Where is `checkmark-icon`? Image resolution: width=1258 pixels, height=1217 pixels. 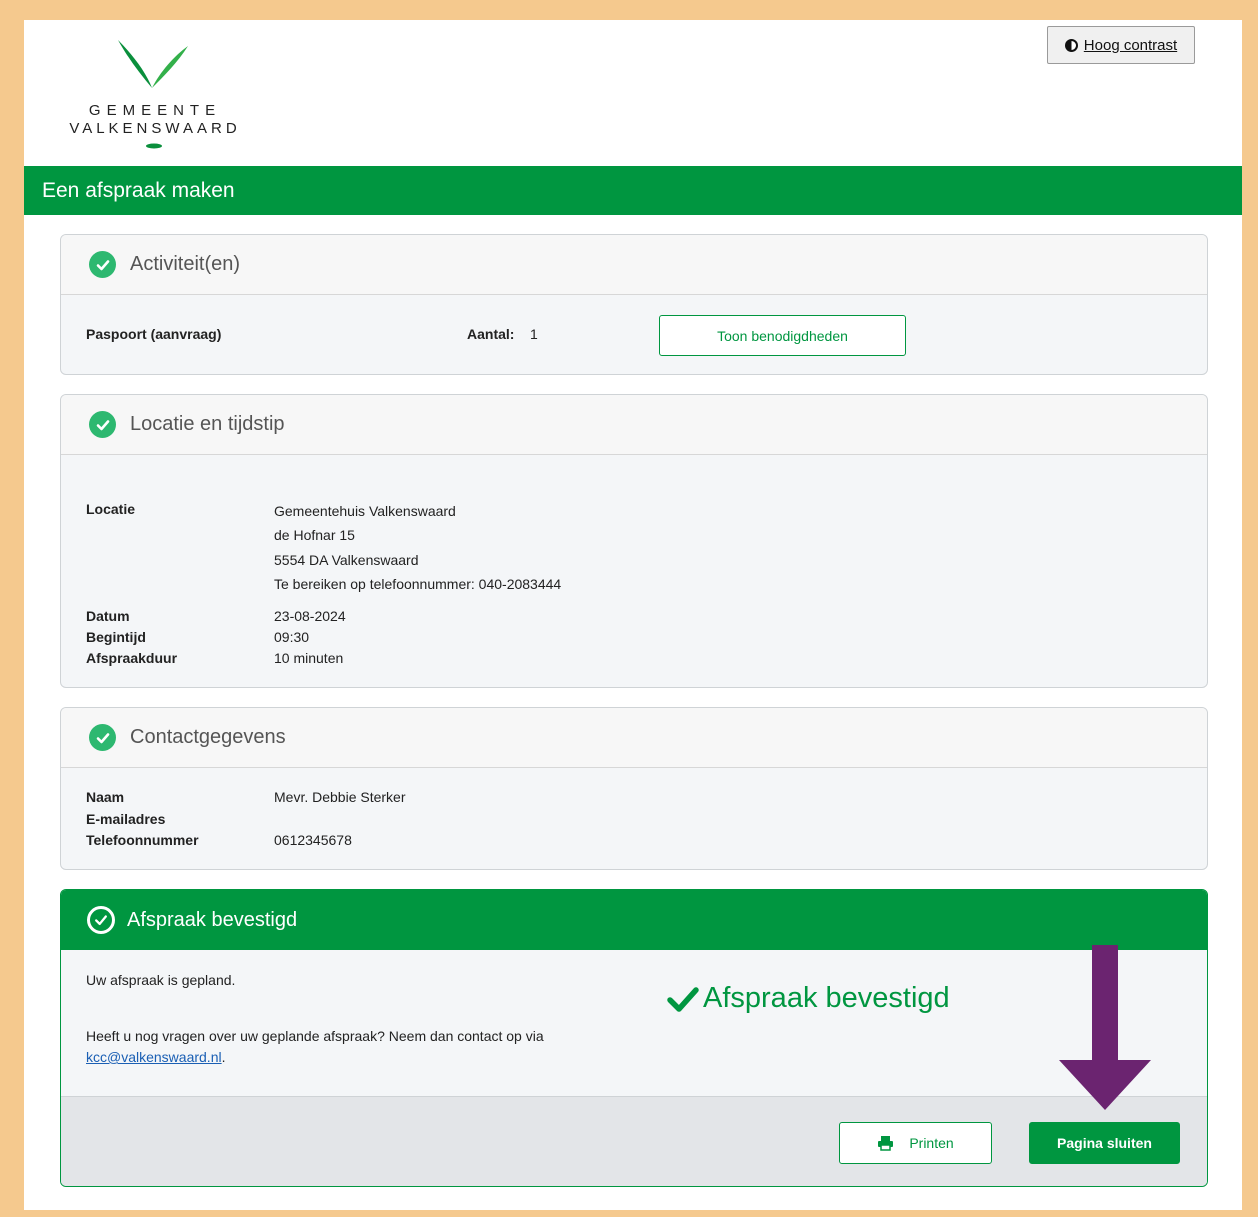 checkmark-icon is located at coordinates (683, 999).